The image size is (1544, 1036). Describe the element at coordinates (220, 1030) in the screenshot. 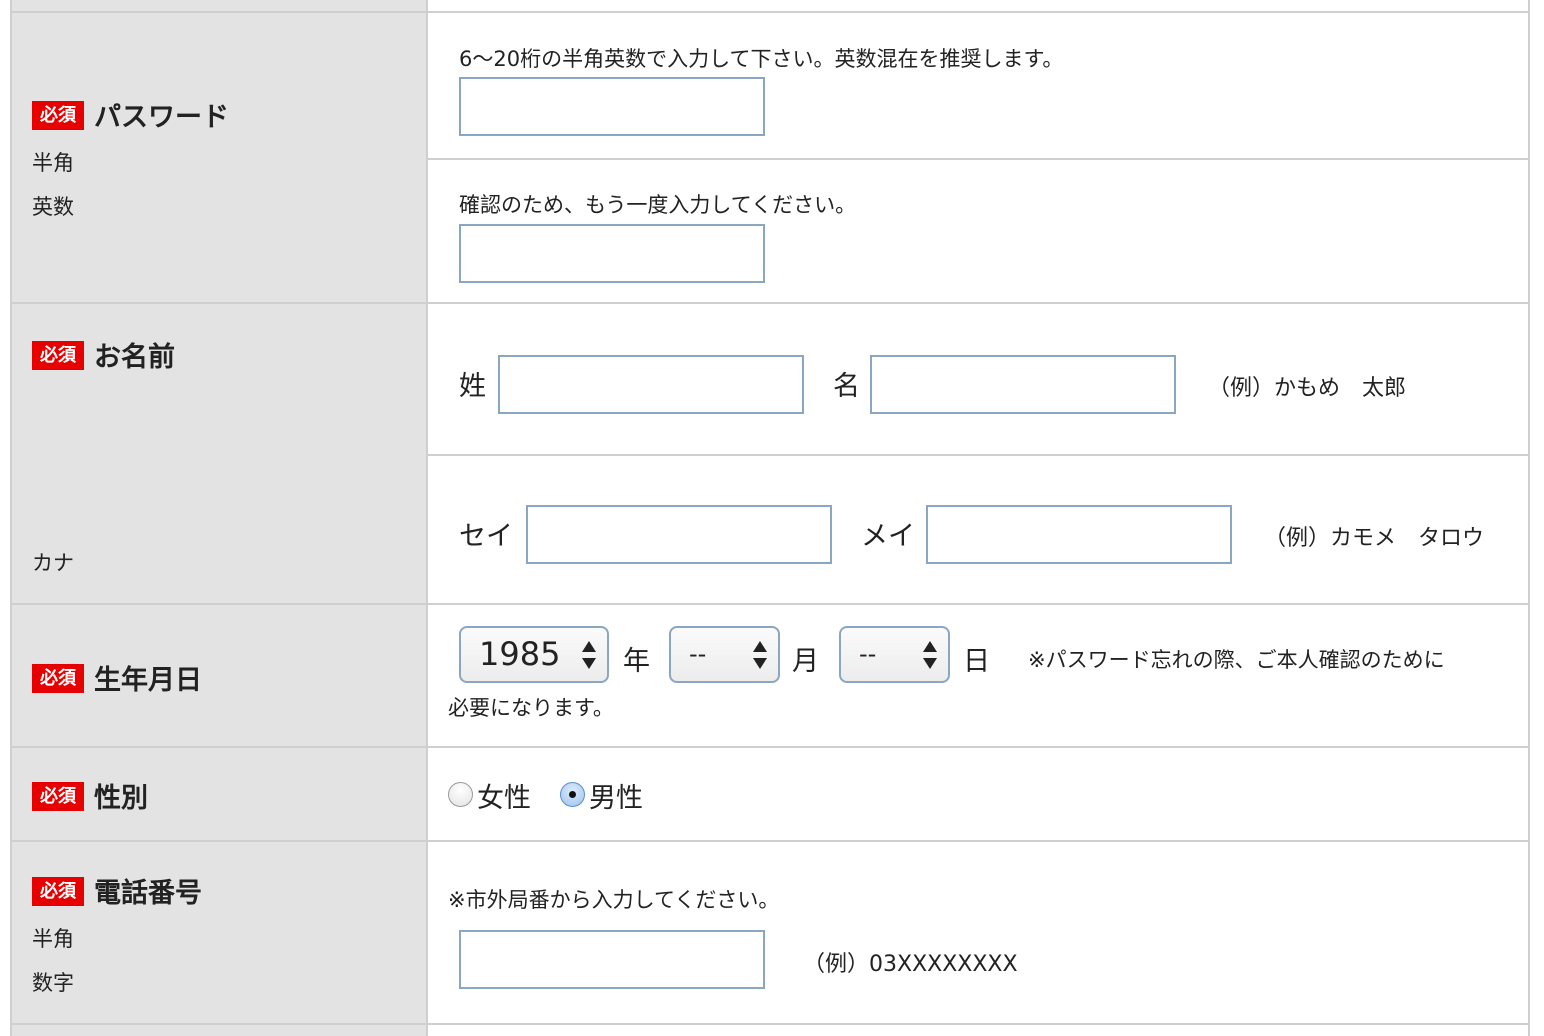

I see `next-row-label-cell` at that location.